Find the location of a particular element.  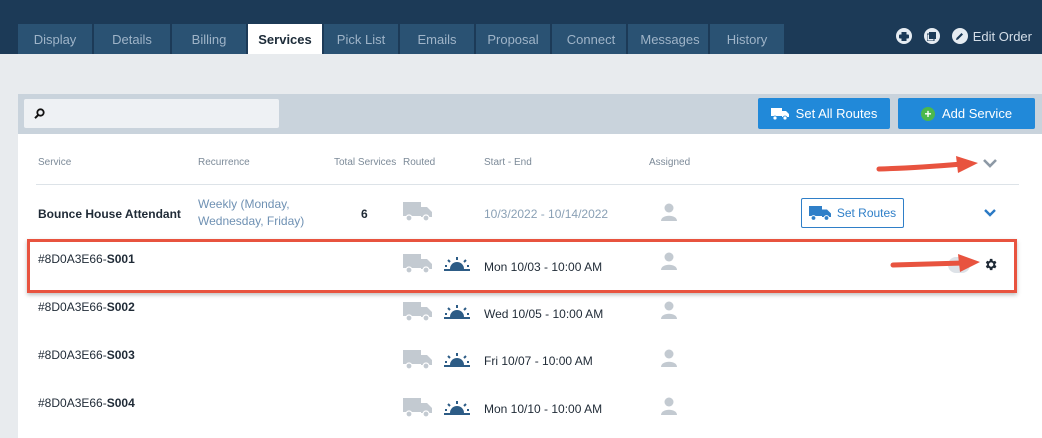

expand-chevron-icon is located at coordinates (990, 212).